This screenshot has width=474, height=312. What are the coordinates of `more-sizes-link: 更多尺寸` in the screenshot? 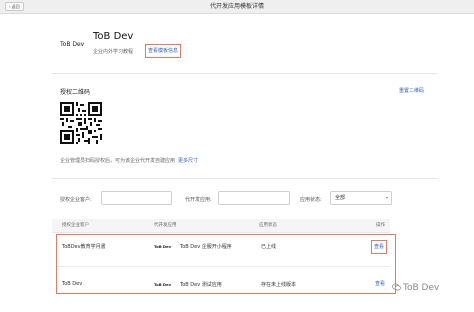 It's located at (188, 161).